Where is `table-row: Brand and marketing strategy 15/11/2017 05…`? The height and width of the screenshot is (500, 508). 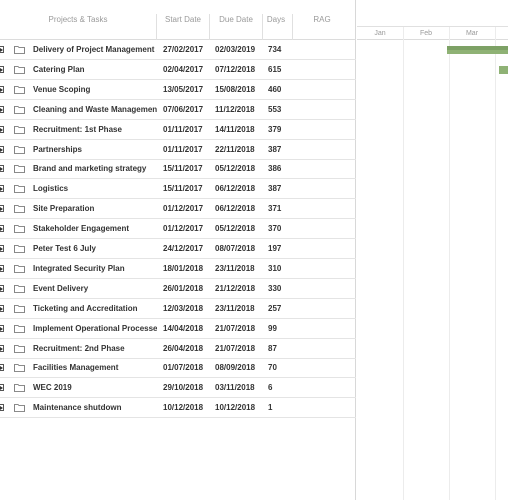
table-row: Brand and marketing strategy 15/11/2017 05… is located at coordinates (178, 169).